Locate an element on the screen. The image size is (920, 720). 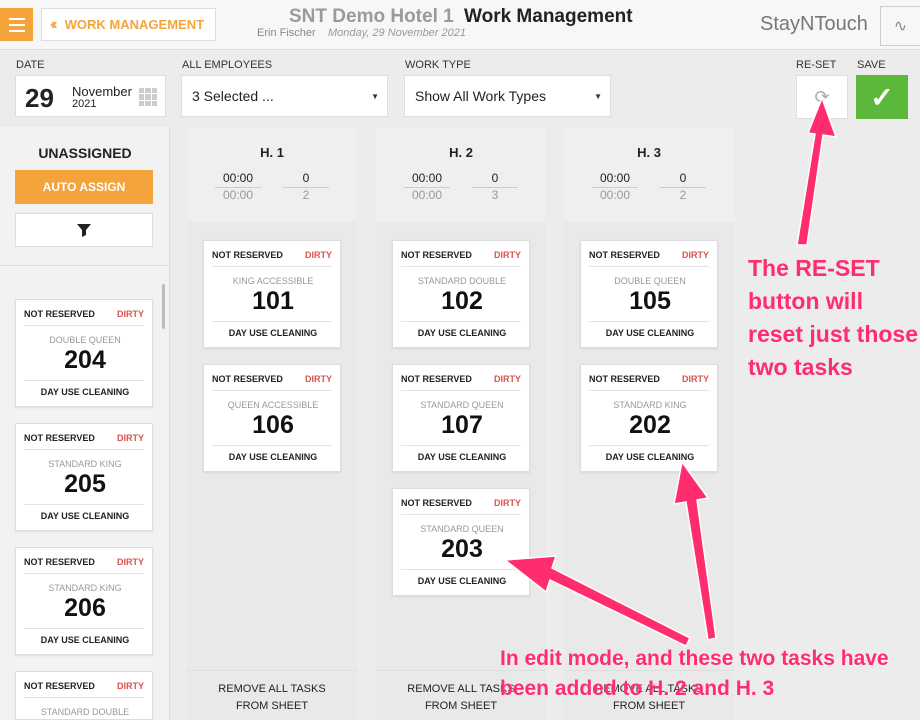
housekeeper-name: H. 1 is located at coordinates (272, 152).